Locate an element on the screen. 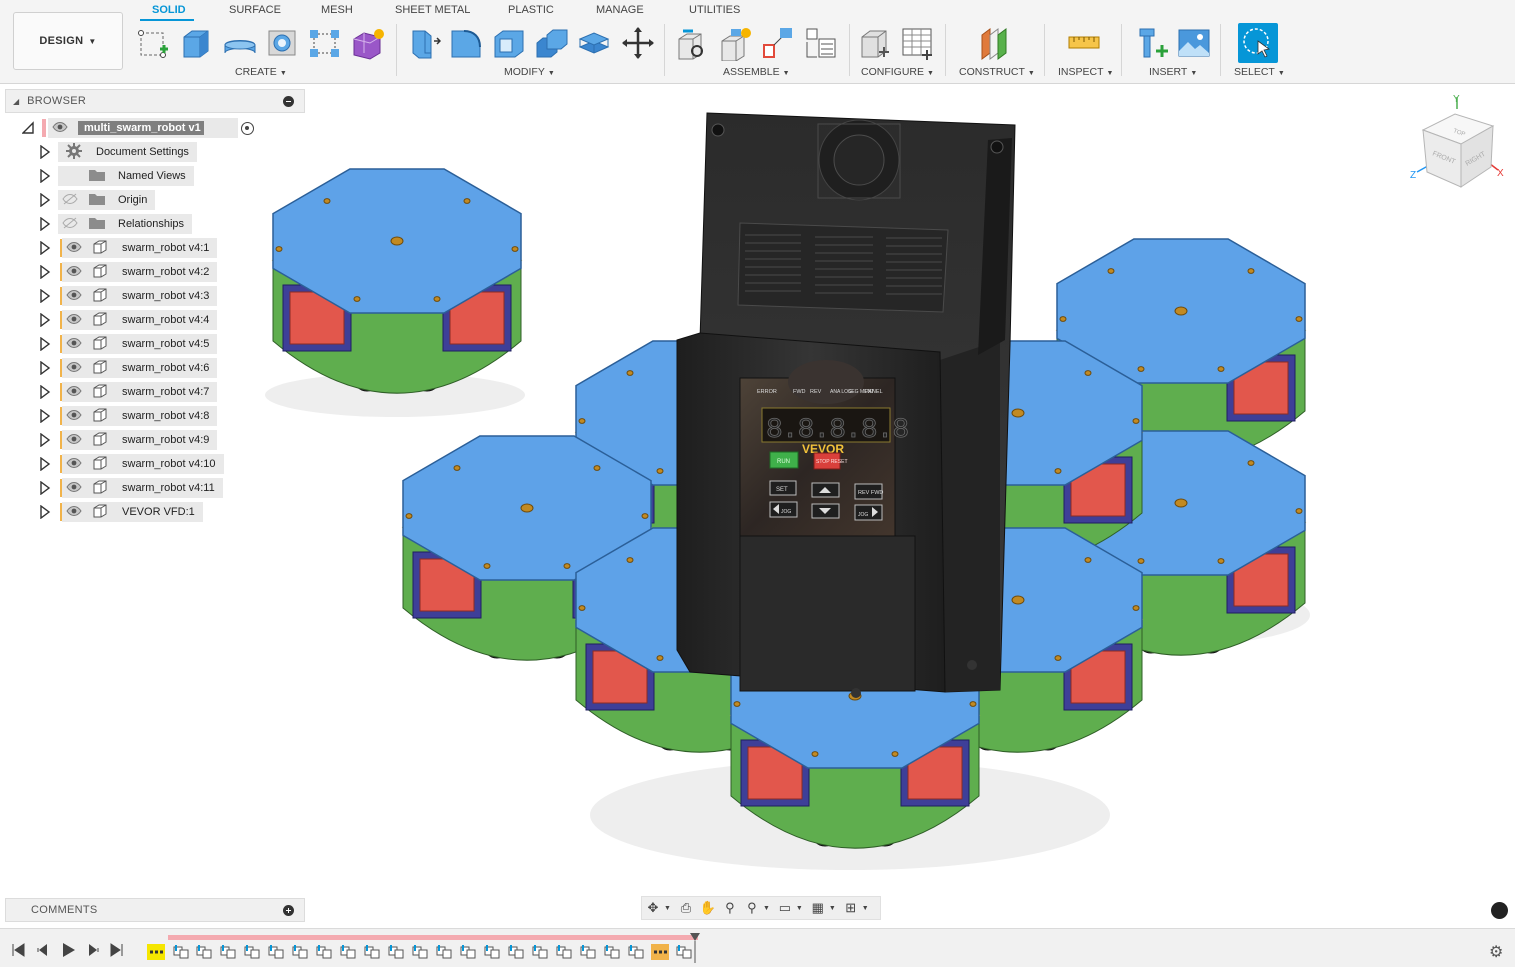 This screenshot has width=1515, height=967. browser-item-label: Relationships is located at coordinates (151, 224).